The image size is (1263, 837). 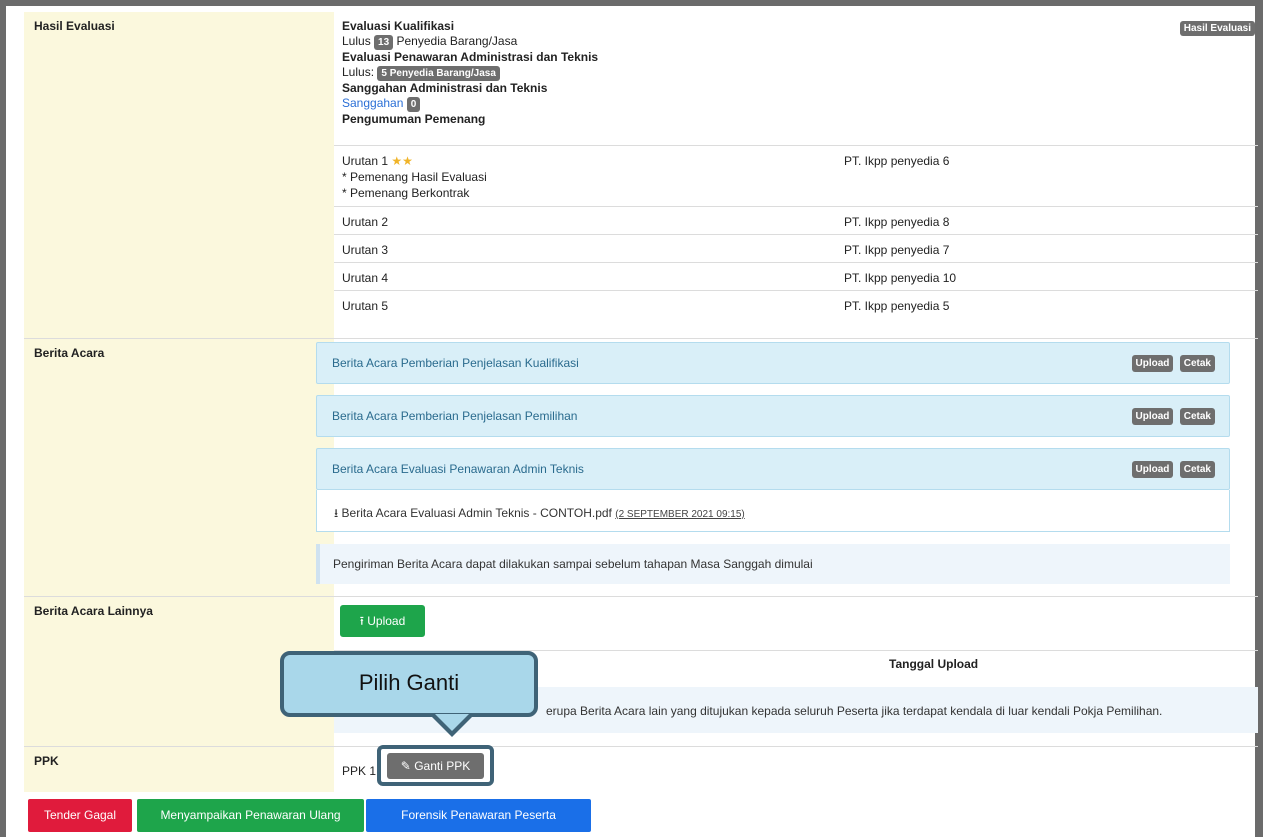 I want to click on urutan-rank-label: Urutan 1, so click(x=365, y=161).